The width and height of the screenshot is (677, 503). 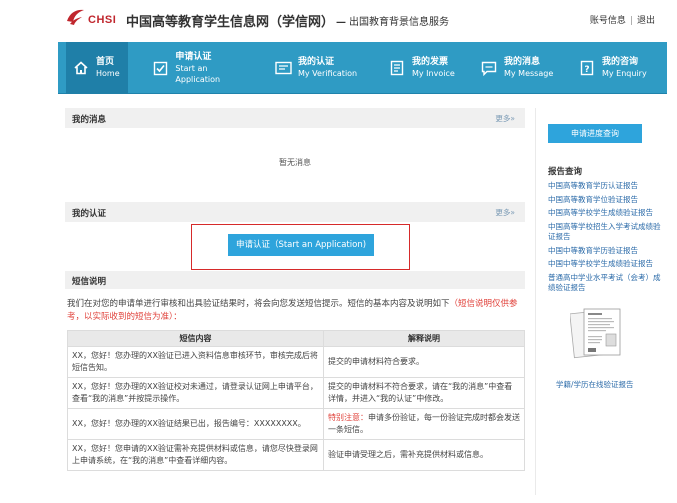 What do you see at coordinates (605, 264) in the screenshot?
I see `report-link: 中国中等学校学生成绩验证报告` at bounding box center [605, 264].